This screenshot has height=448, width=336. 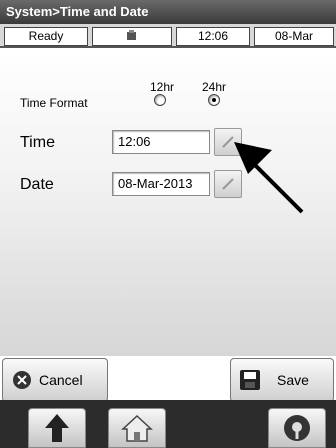 What do you see at coordinates (161, 142) in the screenshot?
I see `time-field: 12:06` at bounding box center [161, 142].